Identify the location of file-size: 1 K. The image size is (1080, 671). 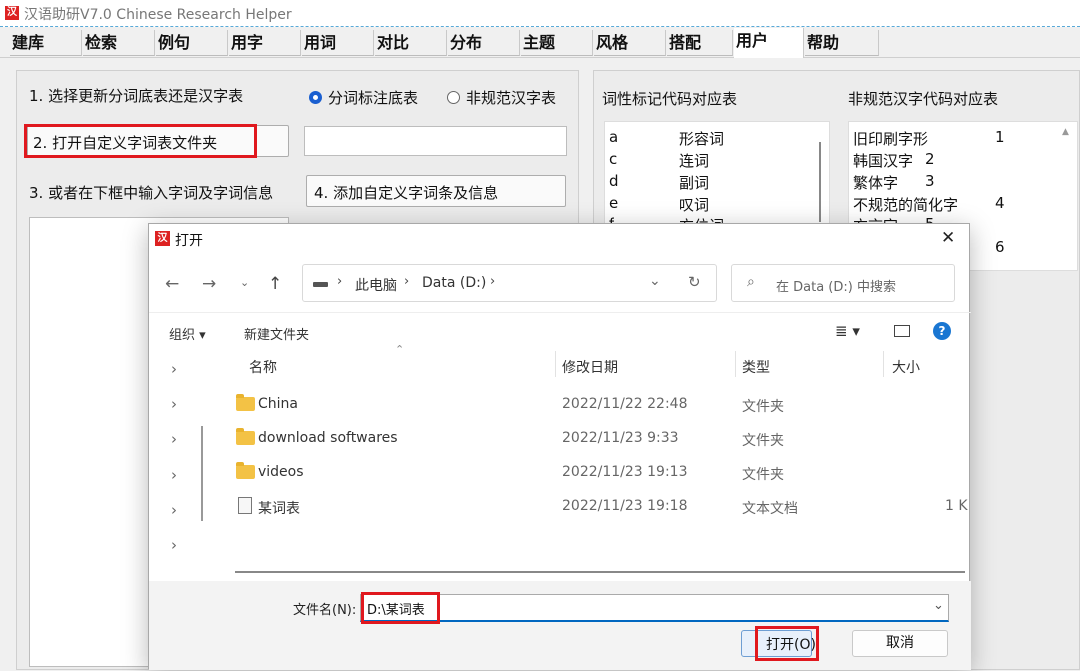
(956, 506).